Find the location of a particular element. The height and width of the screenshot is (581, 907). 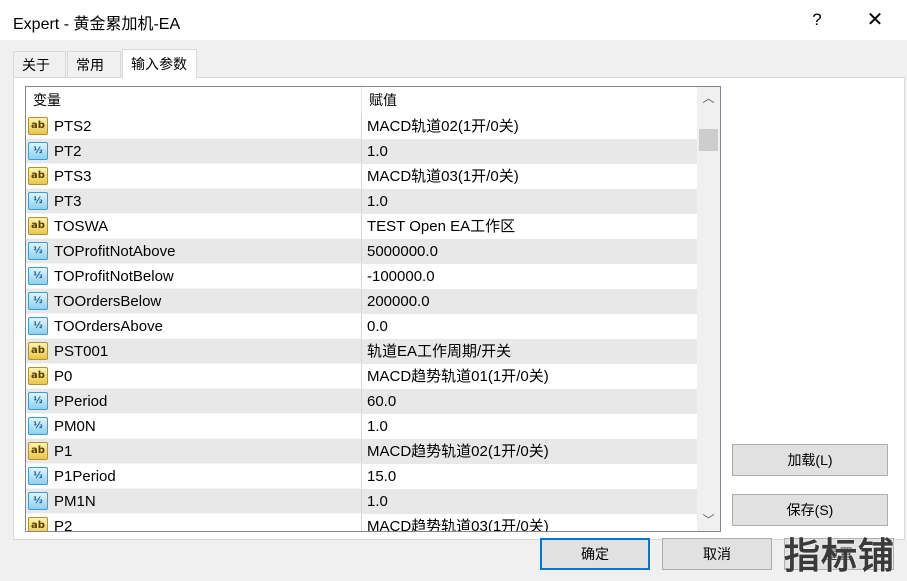

table-row: ½ TOOrdersAbove 0.0 is located at coordinates (361, 326).